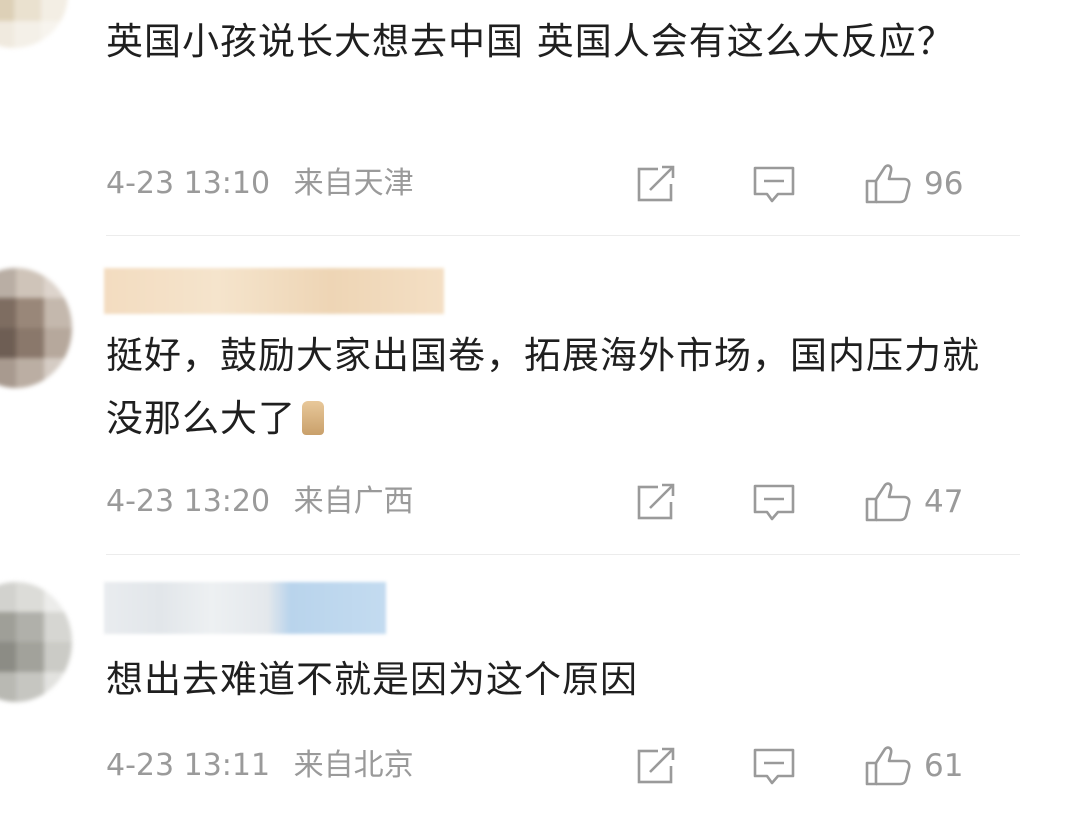 The image size is (1080, 820). I want to click on comment-meta: 4-23 13:10 来自天津 96, so click(593, 184).